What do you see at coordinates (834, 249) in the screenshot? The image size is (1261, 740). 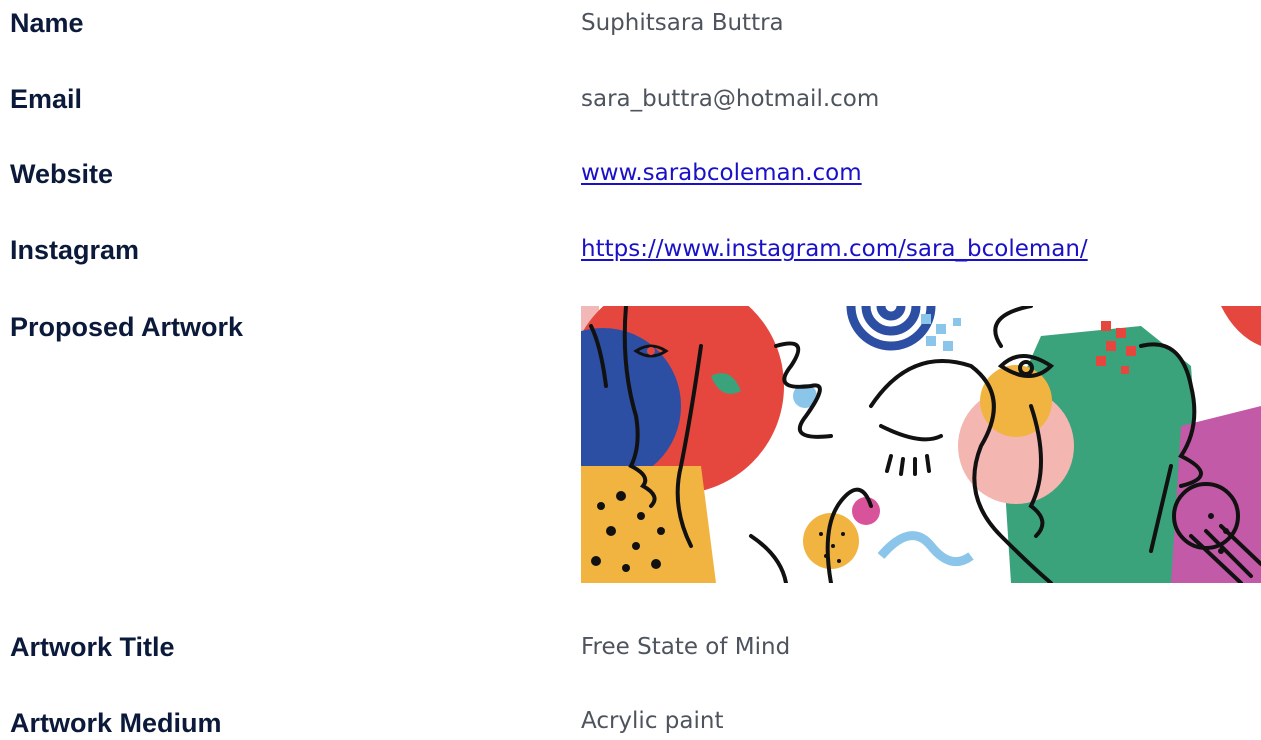 I see `instagram-link: https://www.instagram.com/sara_bcoleman/` at bounding box center [834, 249].